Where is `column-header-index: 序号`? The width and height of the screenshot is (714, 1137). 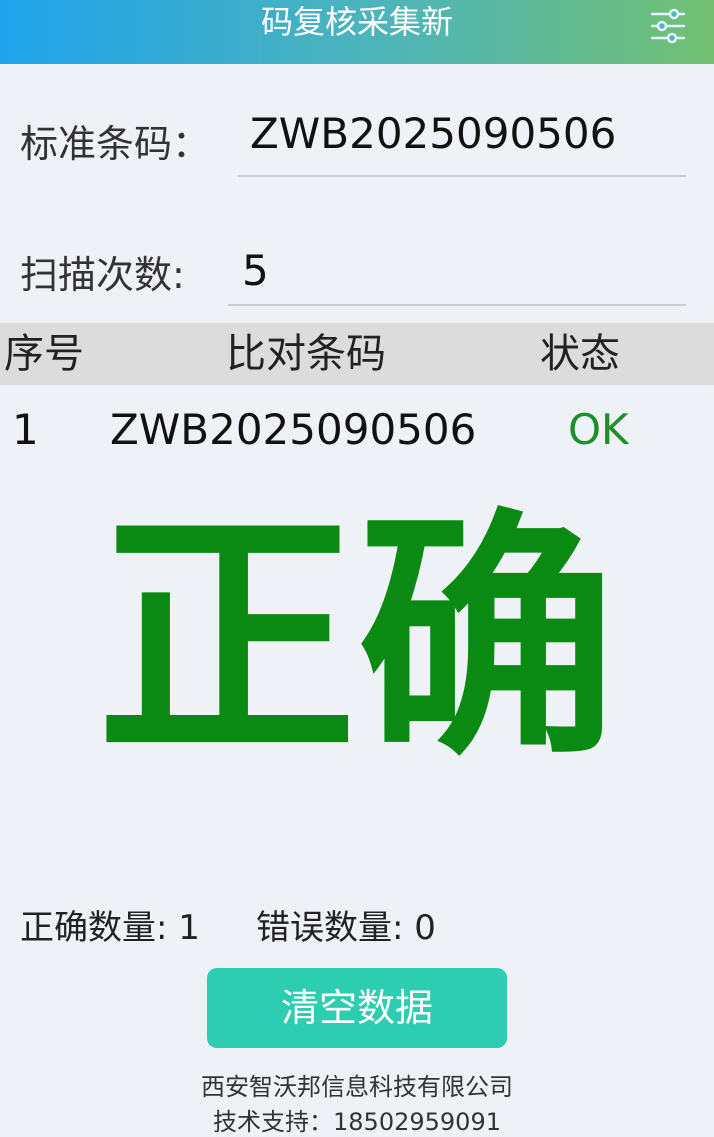 column-header-index: 序号 is located at coordinates (44, 354).